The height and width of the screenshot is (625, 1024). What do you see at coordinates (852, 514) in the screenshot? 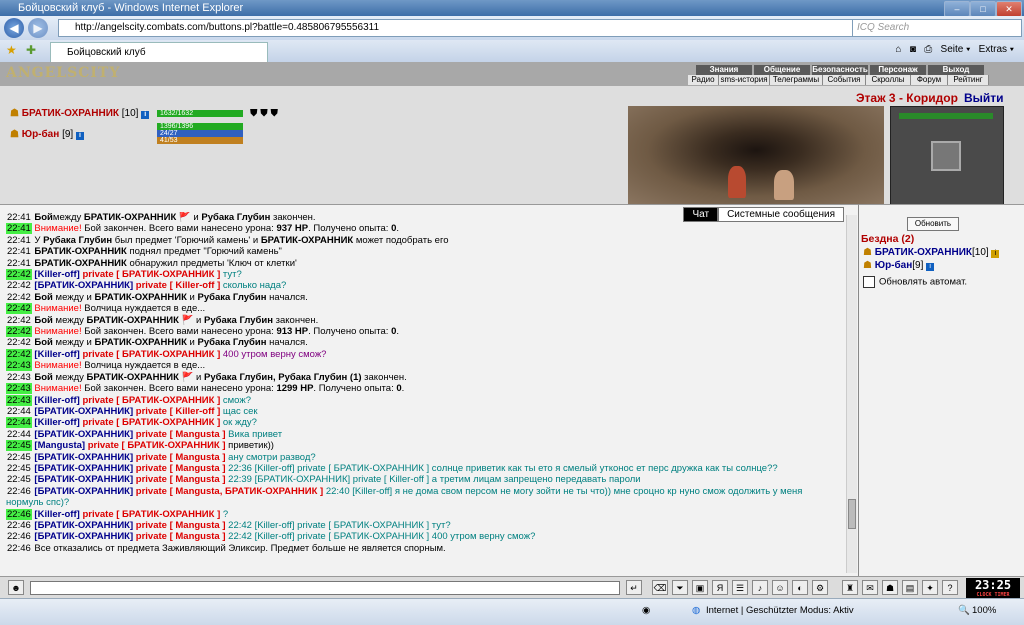
I see `scrollbar-thumb` at bounding box center [852, 514].